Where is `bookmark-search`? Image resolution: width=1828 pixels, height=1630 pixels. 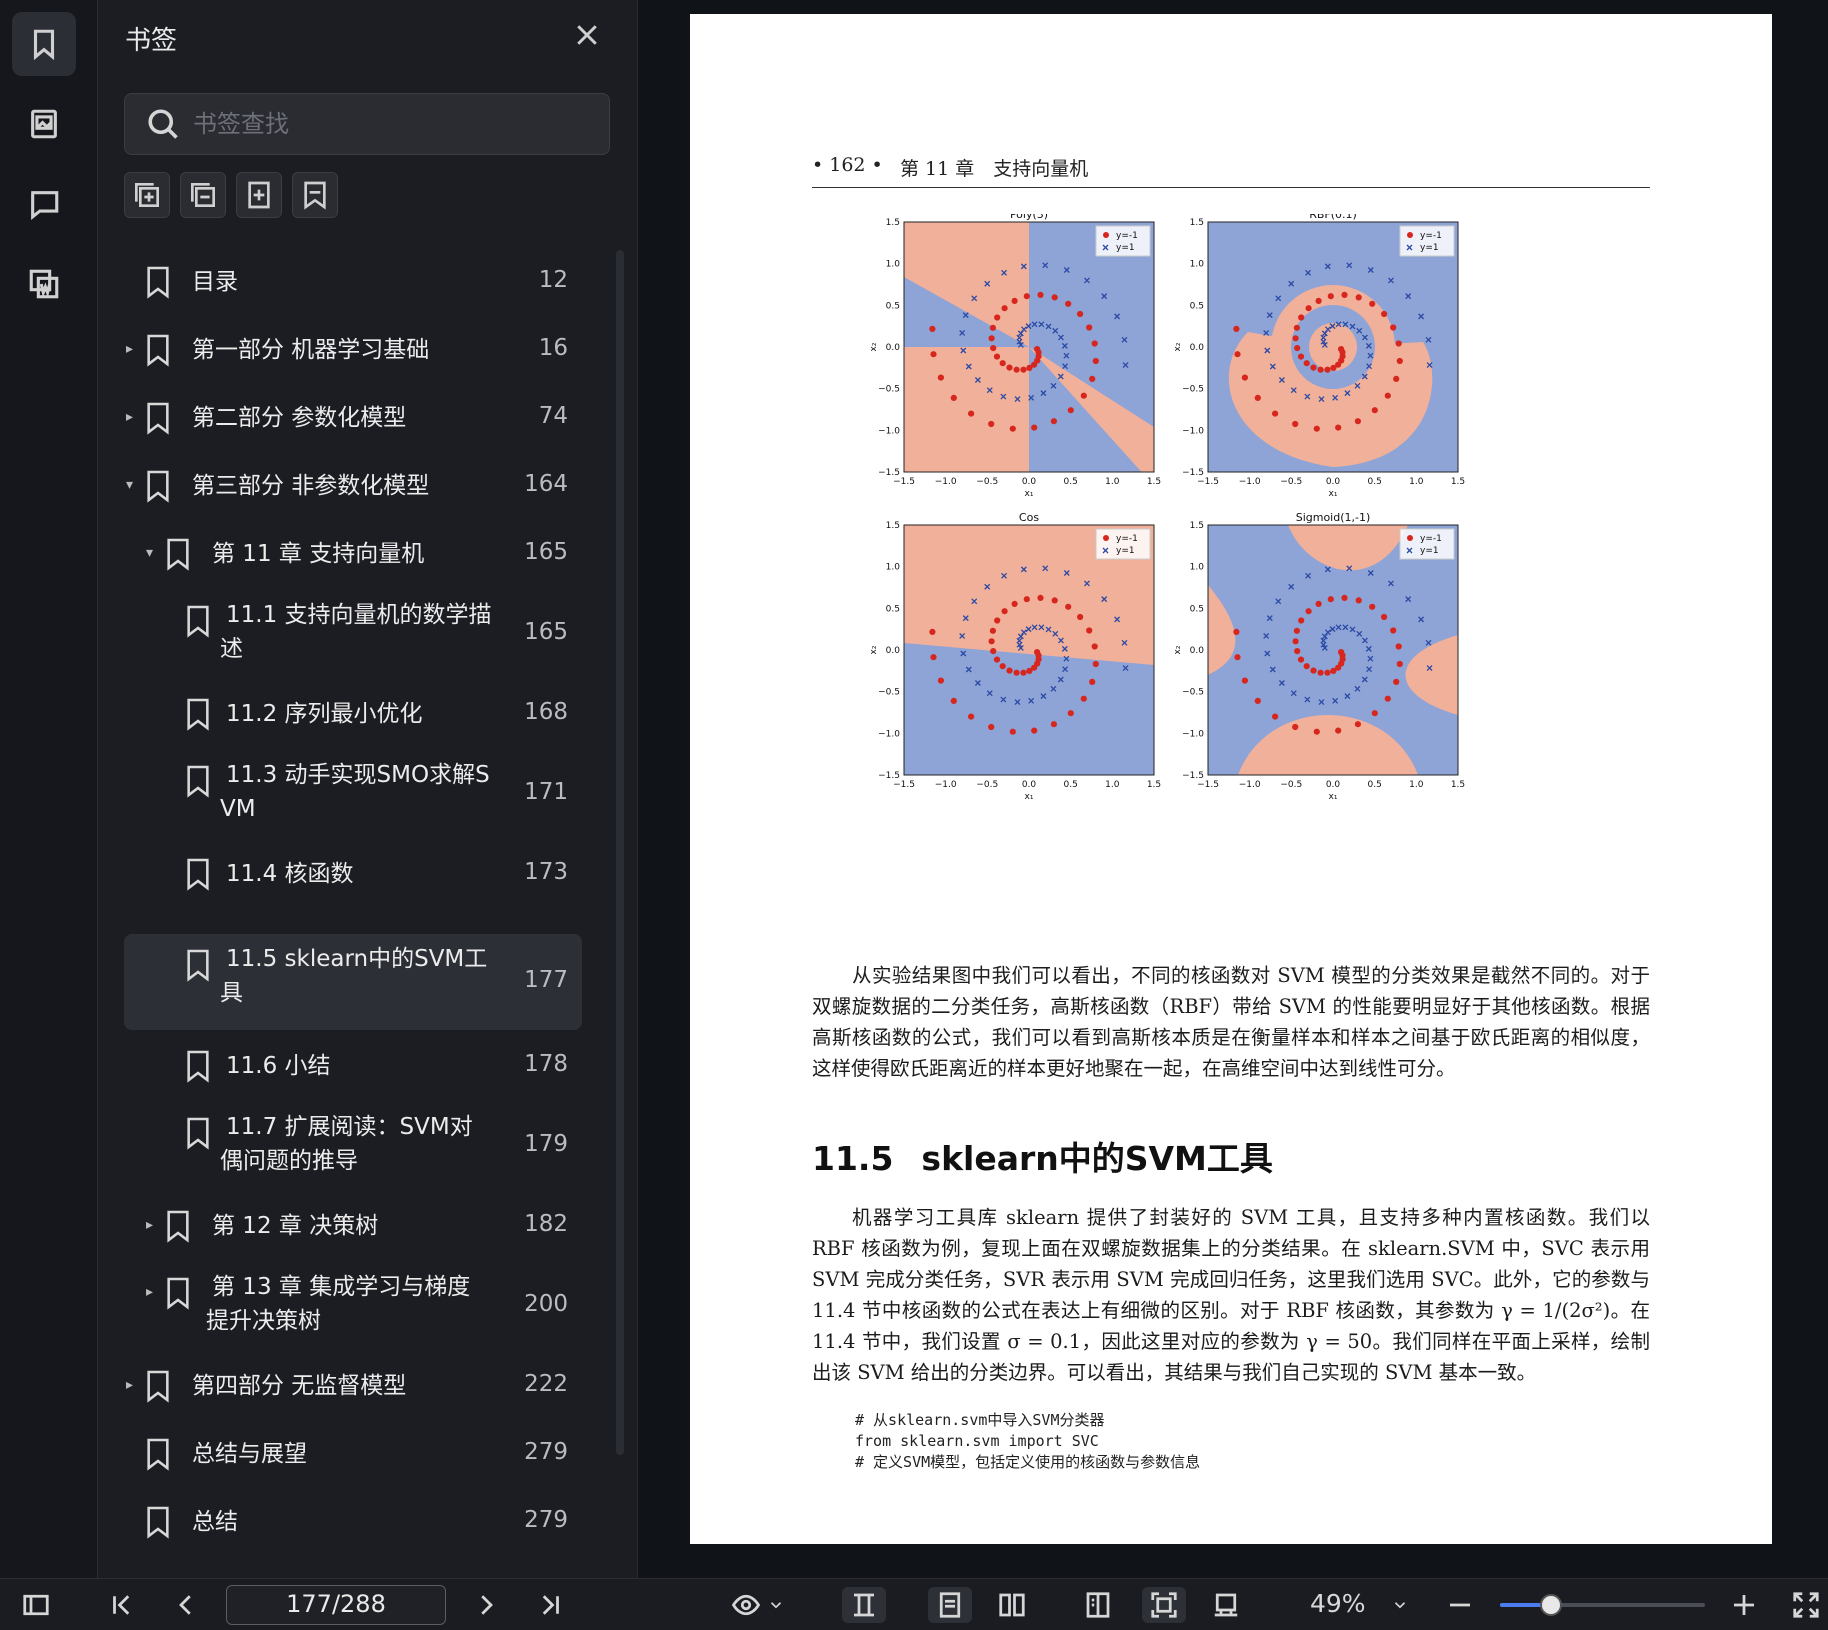
bookmark-search is located at coordinates (367, 124).